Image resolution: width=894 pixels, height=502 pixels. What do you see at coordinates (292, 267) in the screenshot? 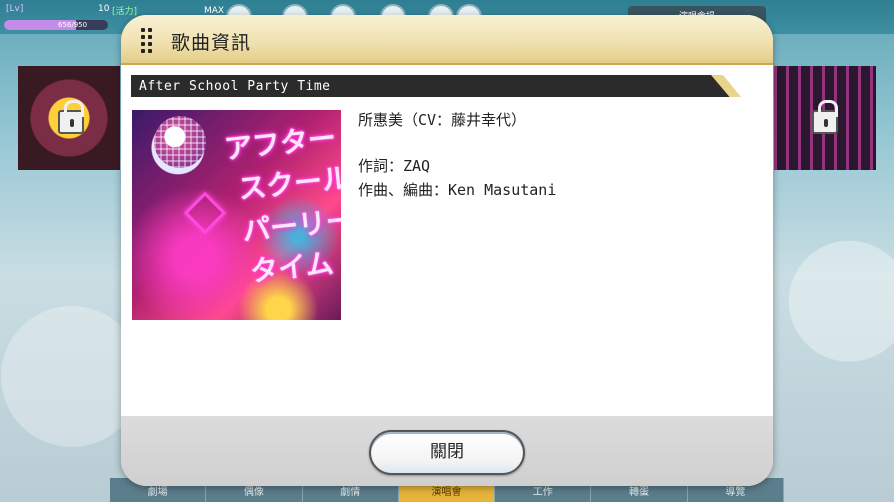
I see `jacket-text-line: タイム` at bounding box center [292, 267].